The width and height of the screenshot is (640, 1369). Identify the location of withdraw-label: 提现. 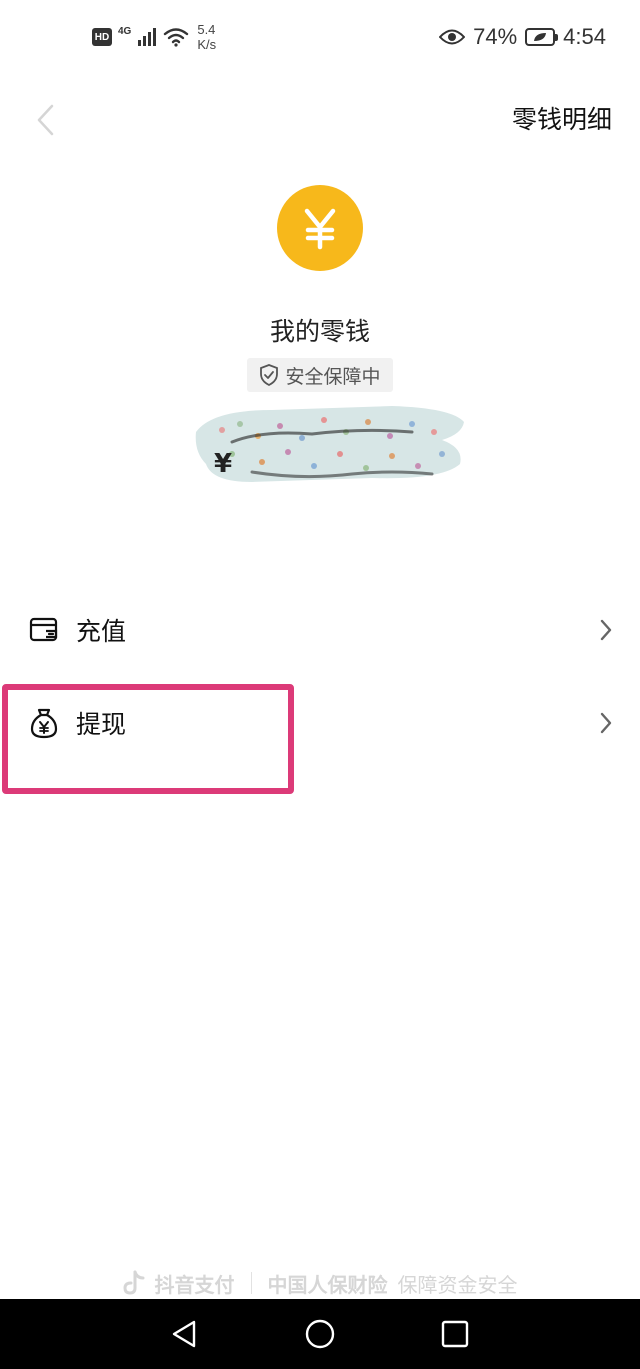
(101, 724).